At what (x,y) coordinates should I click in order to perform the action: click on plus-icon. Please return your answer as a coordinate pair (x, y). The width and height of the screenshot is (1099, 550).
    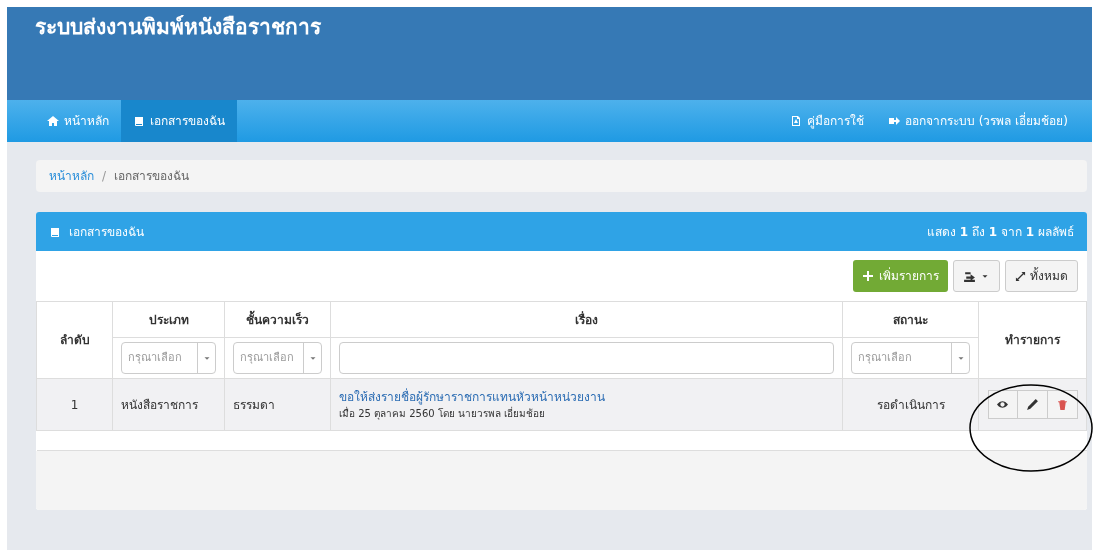
    Looking at the image, I should click on (868, 276).